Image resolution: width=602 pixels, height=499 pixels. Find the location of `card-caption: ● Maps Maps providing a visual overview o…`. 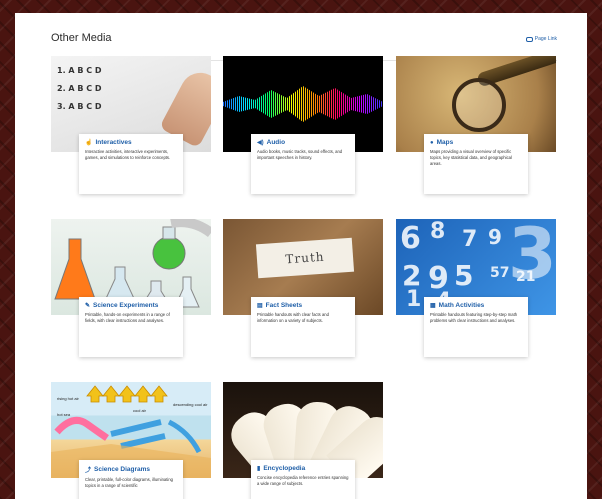

card-caption: ● Maps Maps providing a visual overview o… is located at coordinates (476, 164).